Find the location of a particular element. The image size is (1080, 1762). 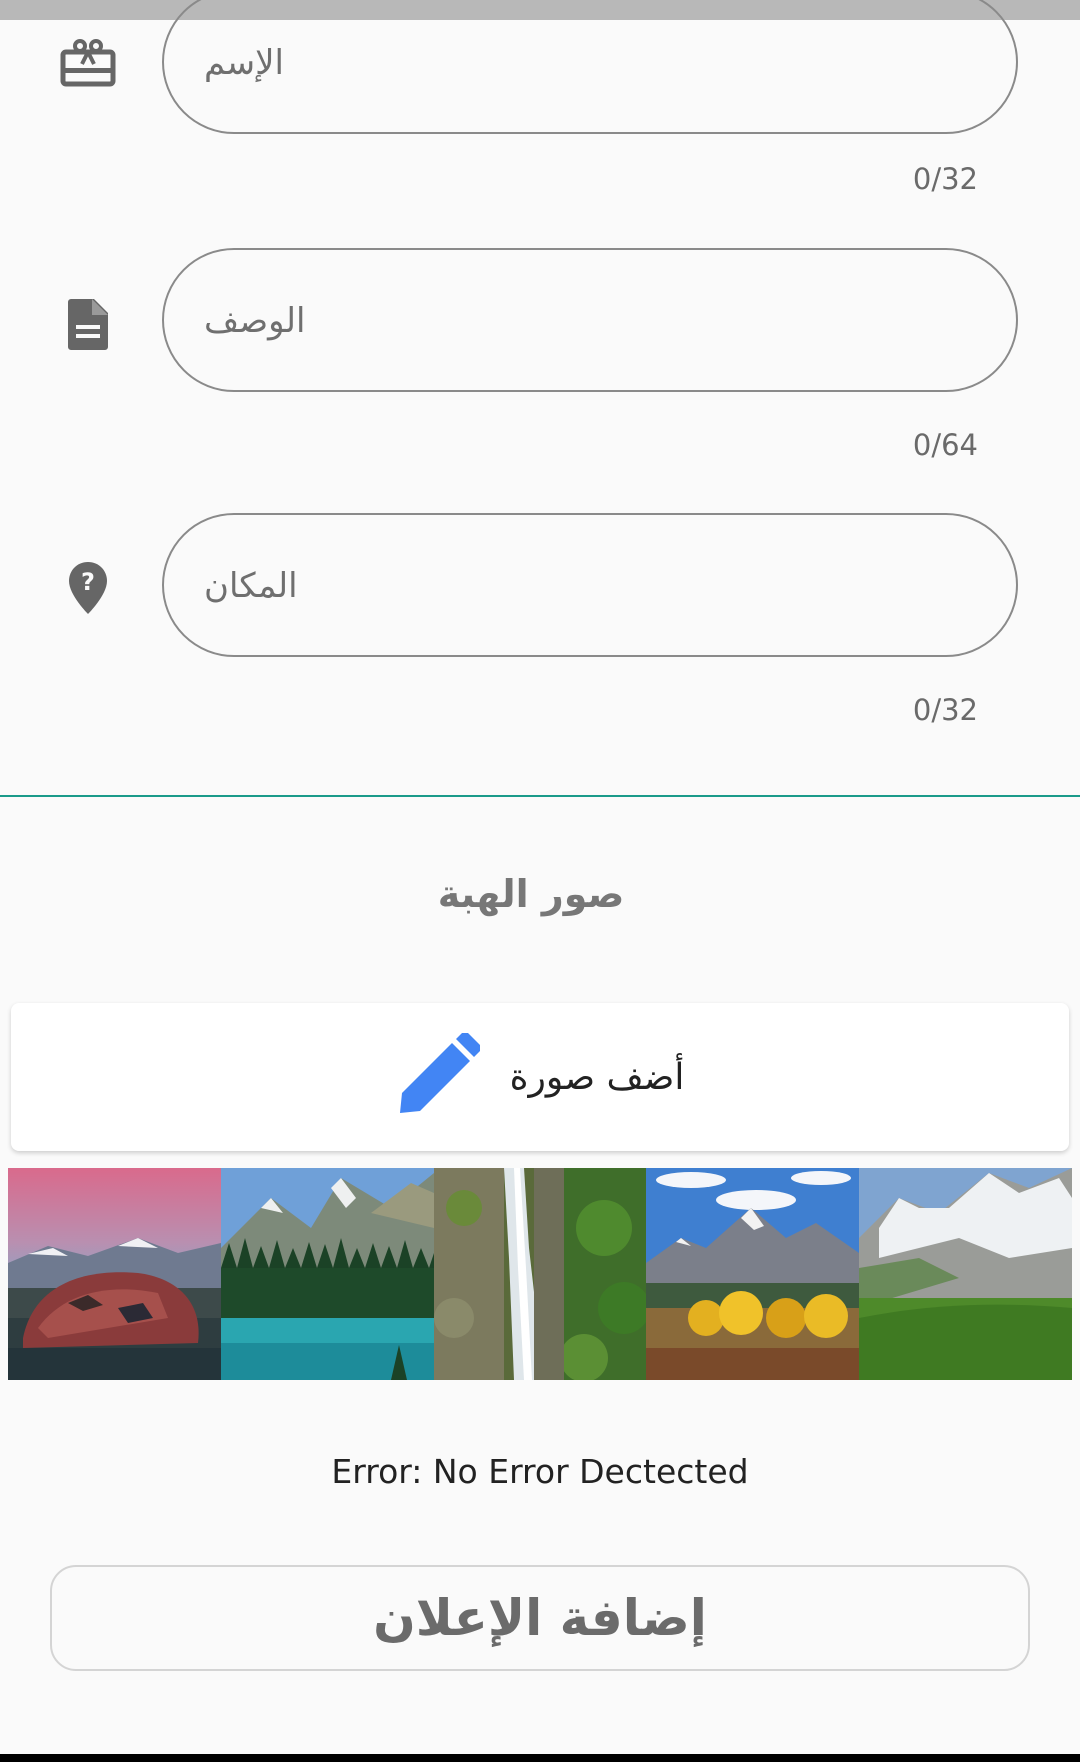

location-field is located at coordinates (590, 585).